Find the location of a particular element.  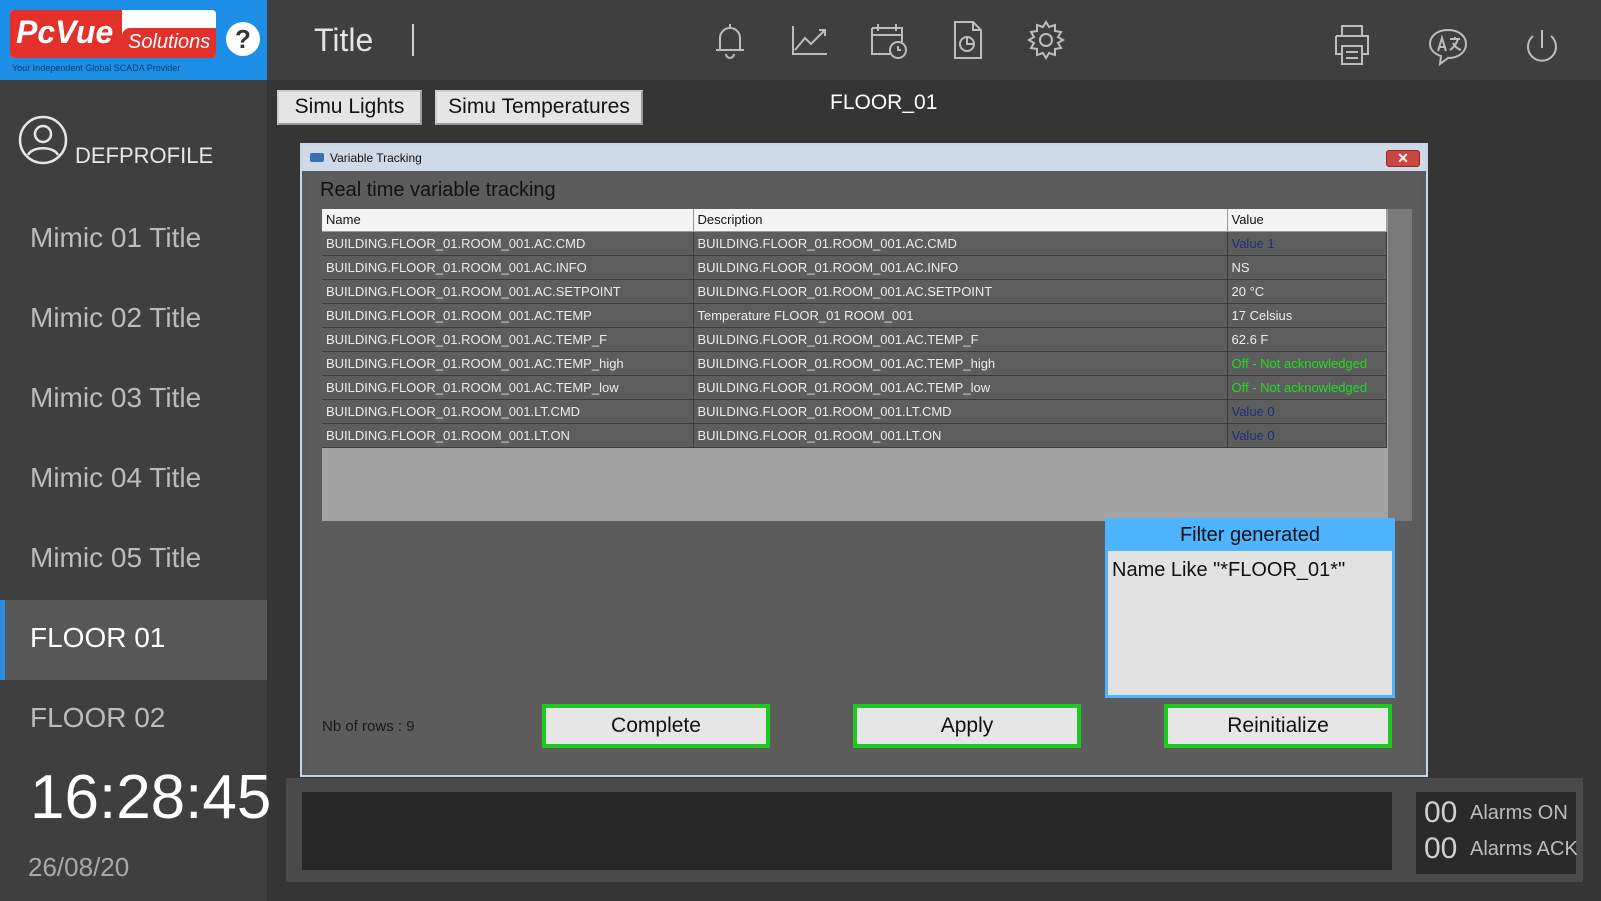

alarms-ack-count: 00 is located at coordinates (1441, 848).